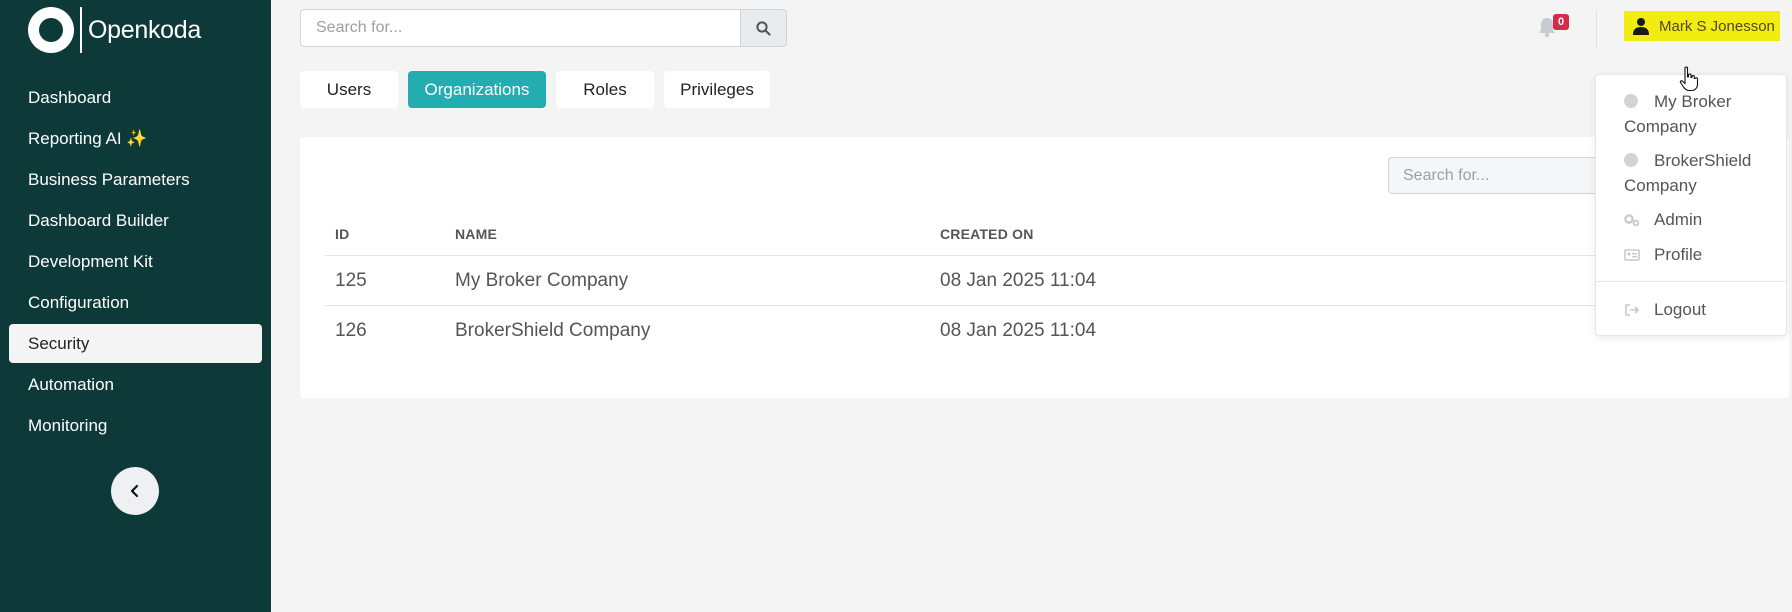 This screenshot has width=1792, height=612. Describe the element at coordinates (476, 234) in the screenshot. I see `column-header-name: NAME` at that location.